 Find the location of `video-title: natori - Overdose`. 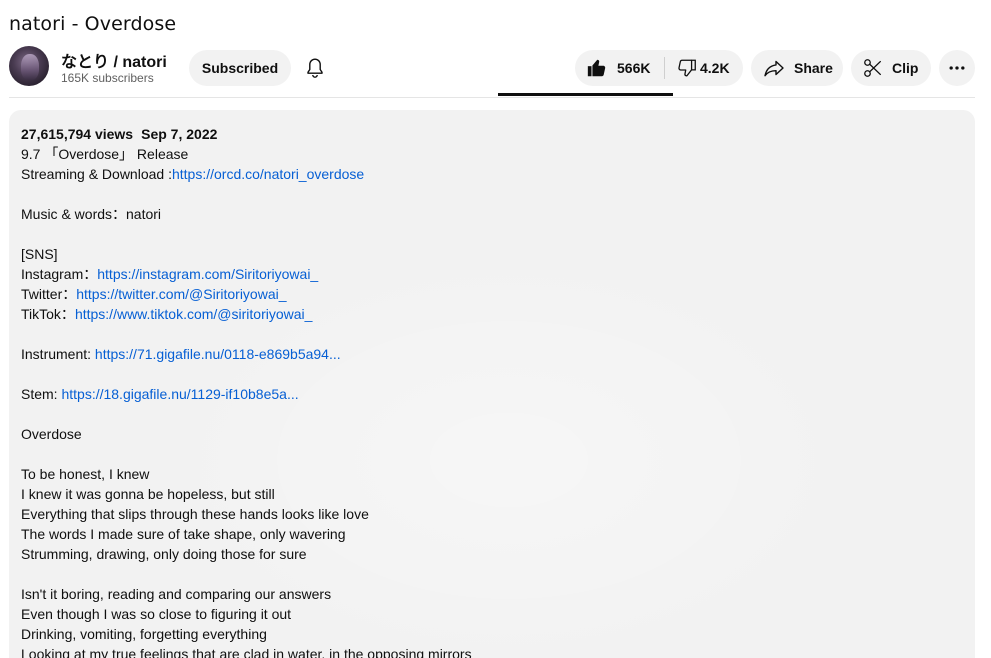

video-title: natori - Overdose is located at coordinates (93, 24).